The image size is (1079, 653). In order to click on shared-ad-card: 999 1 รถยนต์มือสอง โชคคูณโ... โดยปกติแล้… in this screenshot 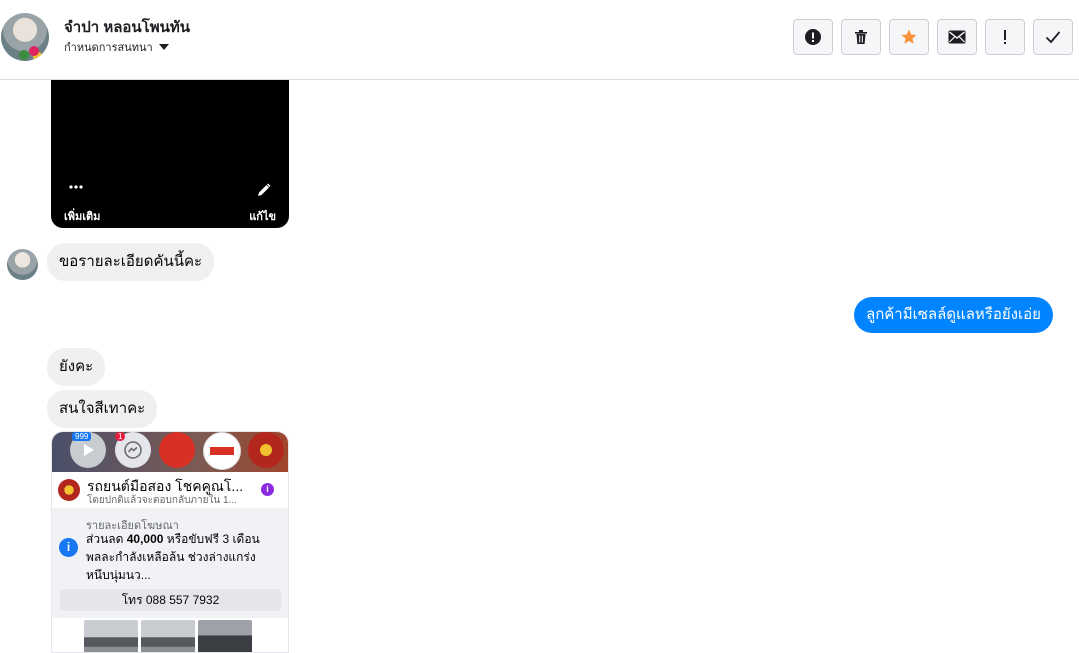, I will do `click(170, 542)`.